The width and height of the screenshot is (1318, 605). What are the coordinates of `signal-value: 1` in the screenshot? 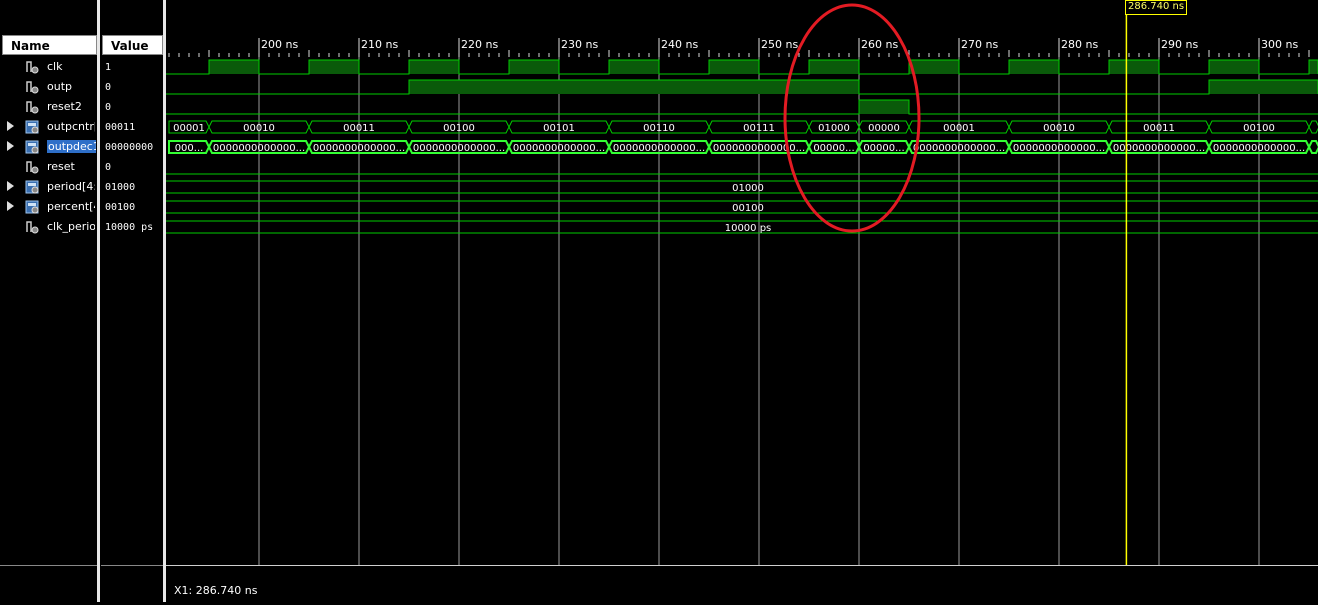 It's located at (108, 67).